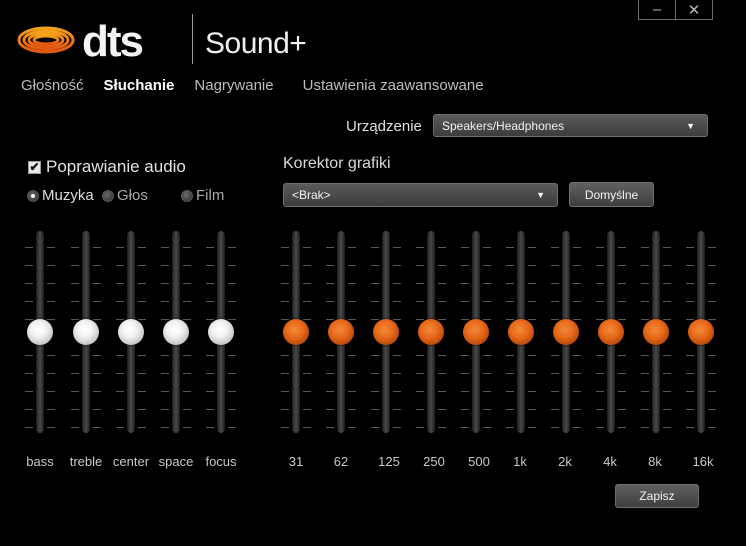 The height and width of the screenshot is (546, 746). I want to click on eq-label-125: 125, so click(389, 461).